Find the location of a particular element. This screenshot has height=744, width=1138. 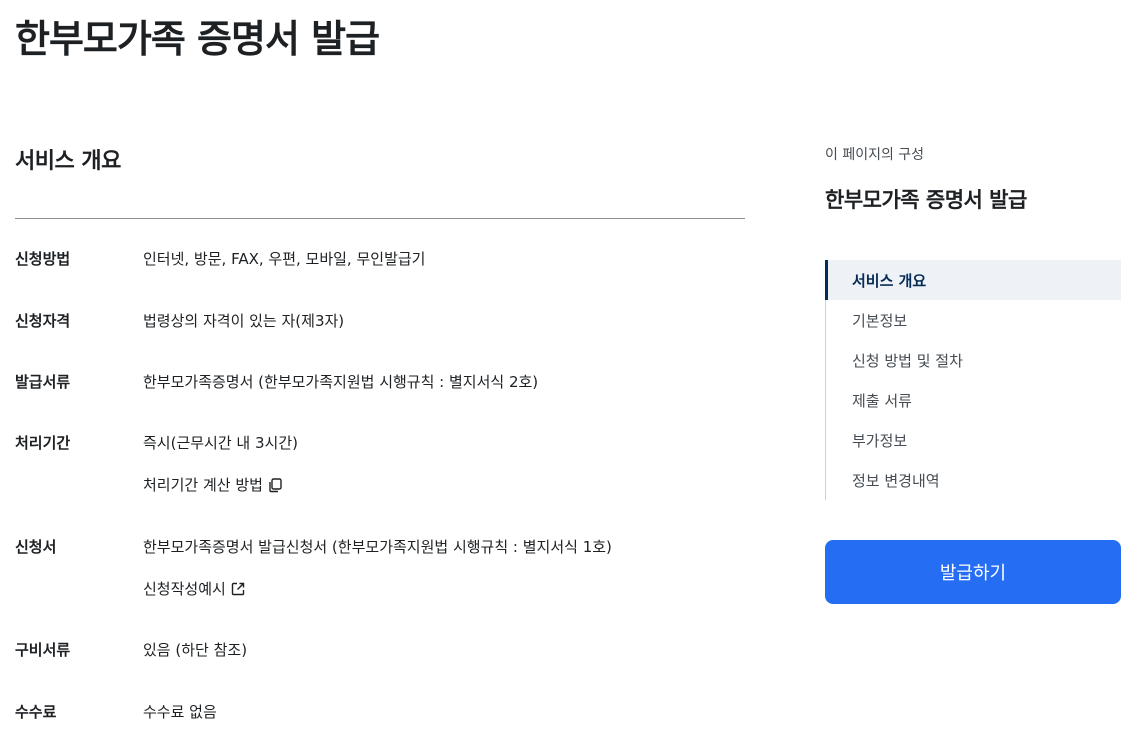

link-label: 처리기간 계산 방법 is located at coordinates (203, 485).